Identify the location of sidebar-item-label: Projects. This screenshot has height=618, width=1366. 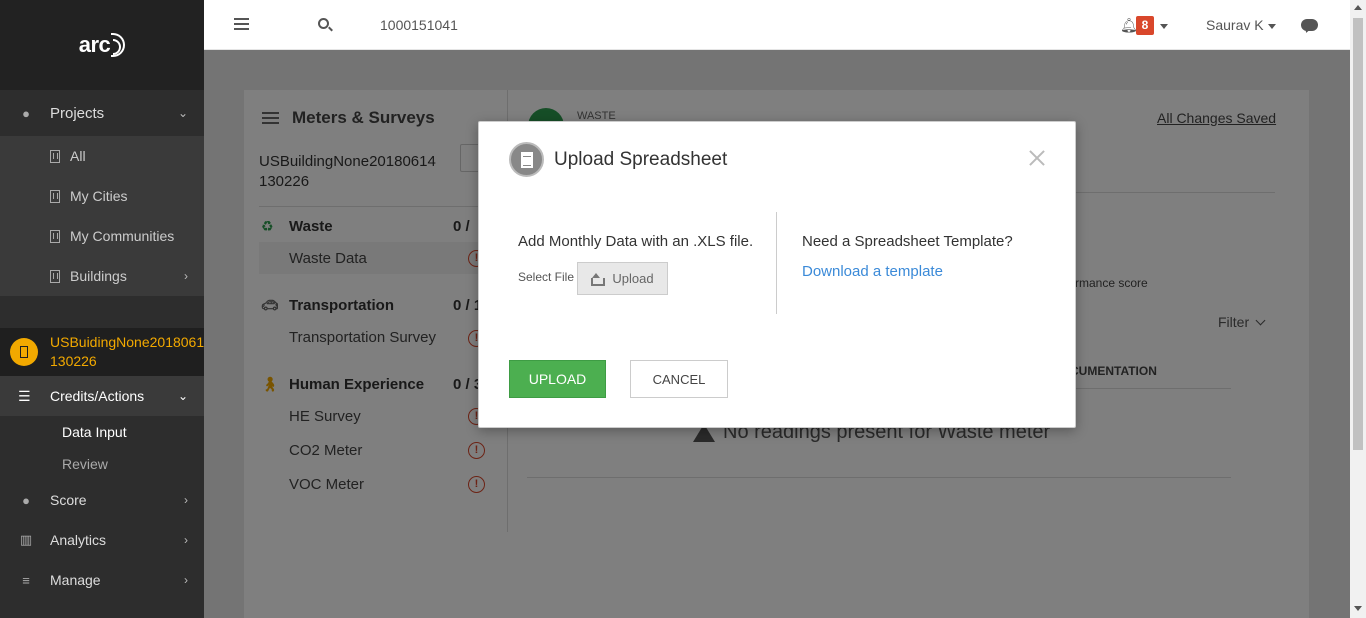
(77, 113).